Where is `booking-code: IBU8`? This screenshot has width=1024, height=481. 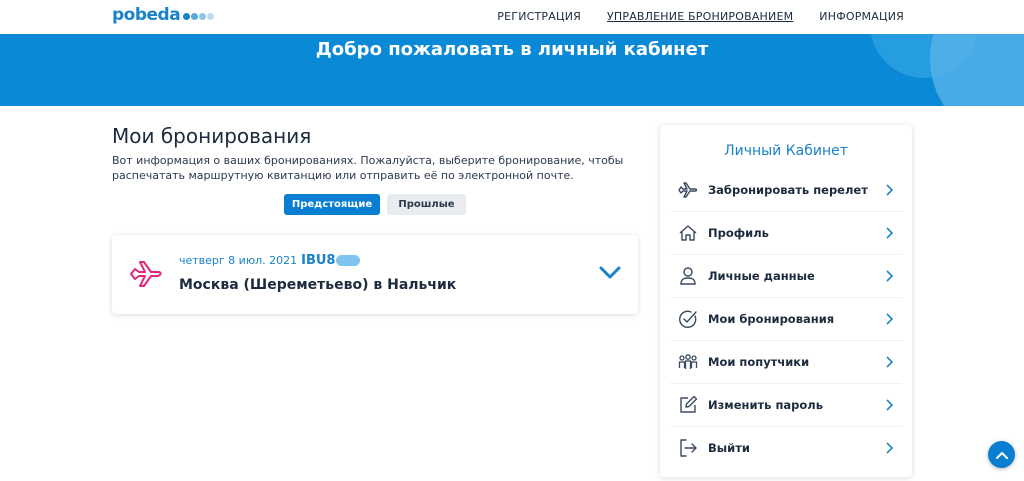 booking-code: IBU8 is located at coordinates (318, 260).